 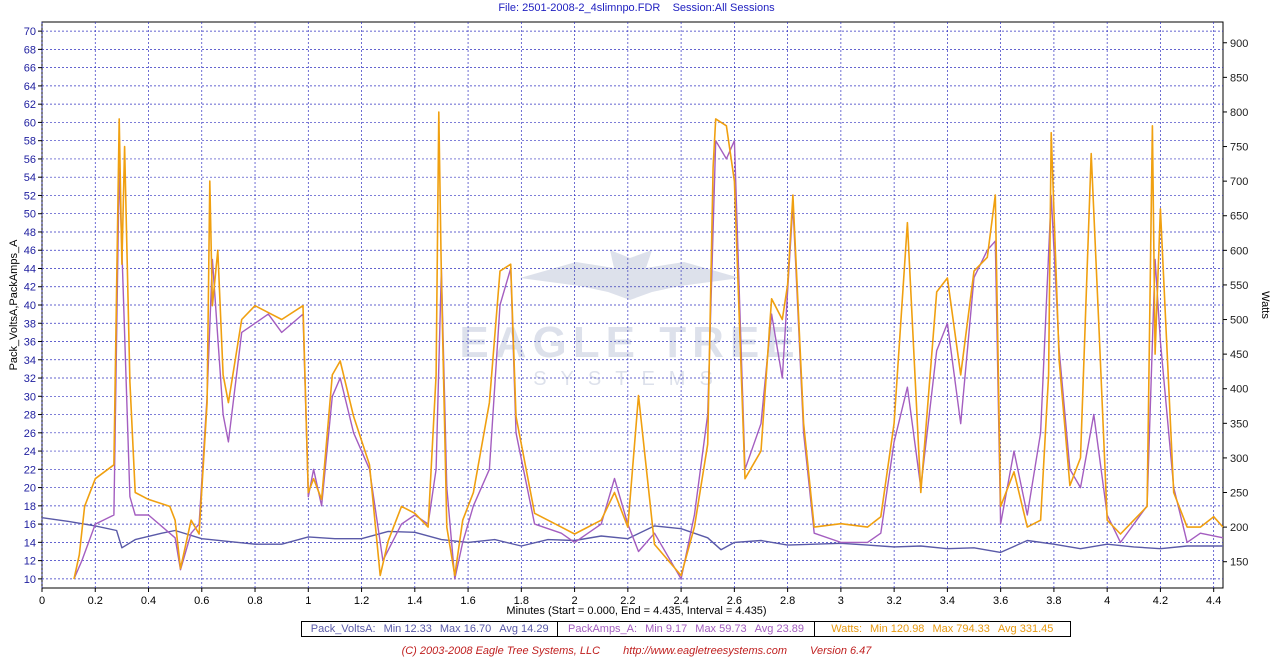 I want to click on y-tick-label: 54, so click(x=30, y=178).